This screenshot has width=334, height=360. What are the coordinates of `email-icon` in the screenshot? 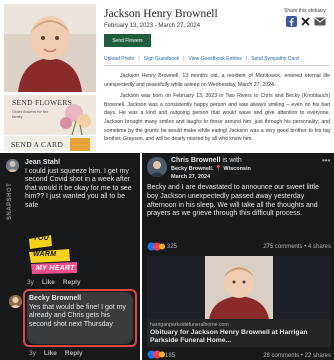 It's located at (320, 21).